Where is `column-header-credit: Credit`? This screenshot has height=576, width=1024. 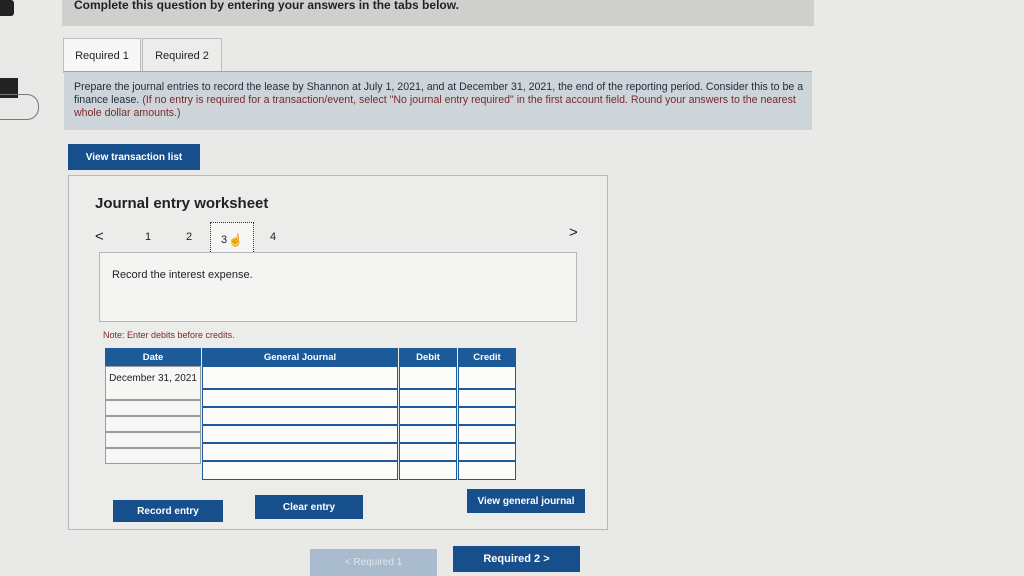 column-header-credit: Credit is located at coordinates (487, 357).